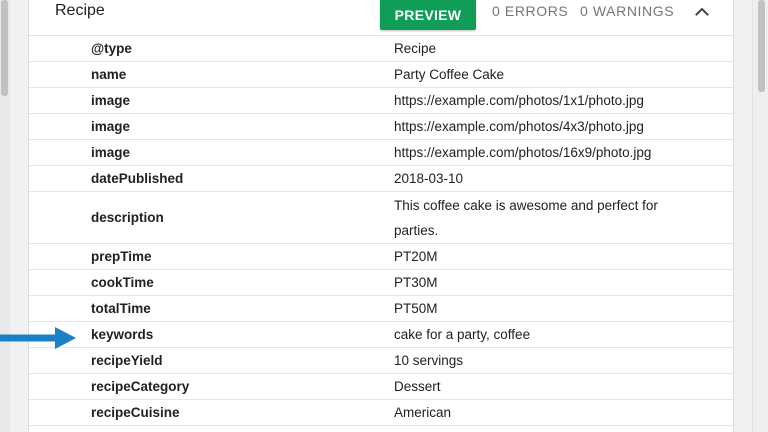  What do you see at coordinates (519, 126) in the screenshot?
I see `property-value: https://example.com/photos/4x3/photo.jpg` at bounding box center [519, 126].